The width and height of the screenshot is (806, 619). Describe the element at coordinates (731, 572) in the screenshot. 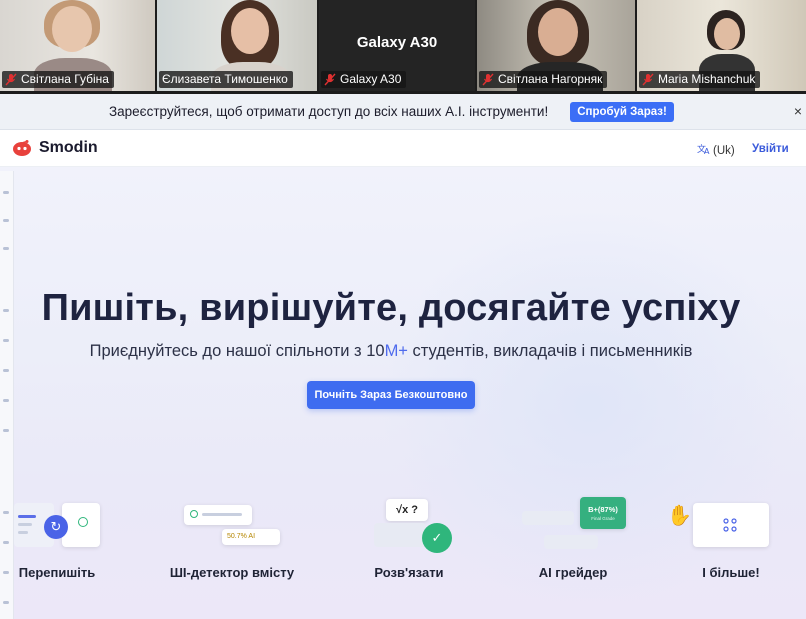

I see `feature-label: І більше!` at that location.